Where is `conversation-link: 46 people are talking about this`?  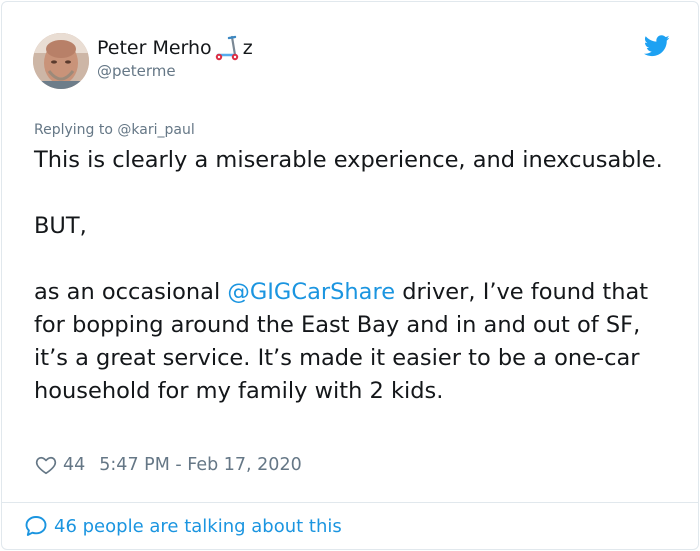 conversation-link: 46 people are talking about this is located at coordinates (183, 526).